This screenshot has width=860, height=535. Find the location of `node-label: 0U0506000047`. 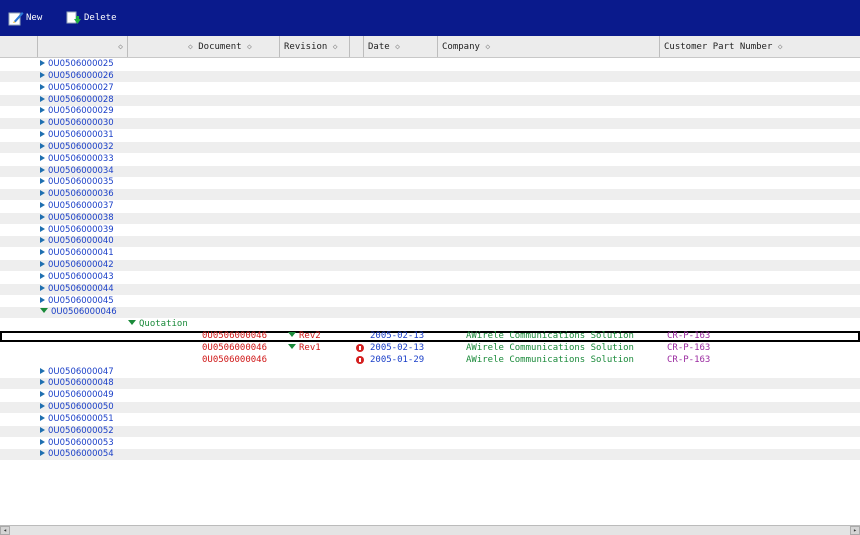

node-label: 0U0506000047 is located at coordinates (77, 372).